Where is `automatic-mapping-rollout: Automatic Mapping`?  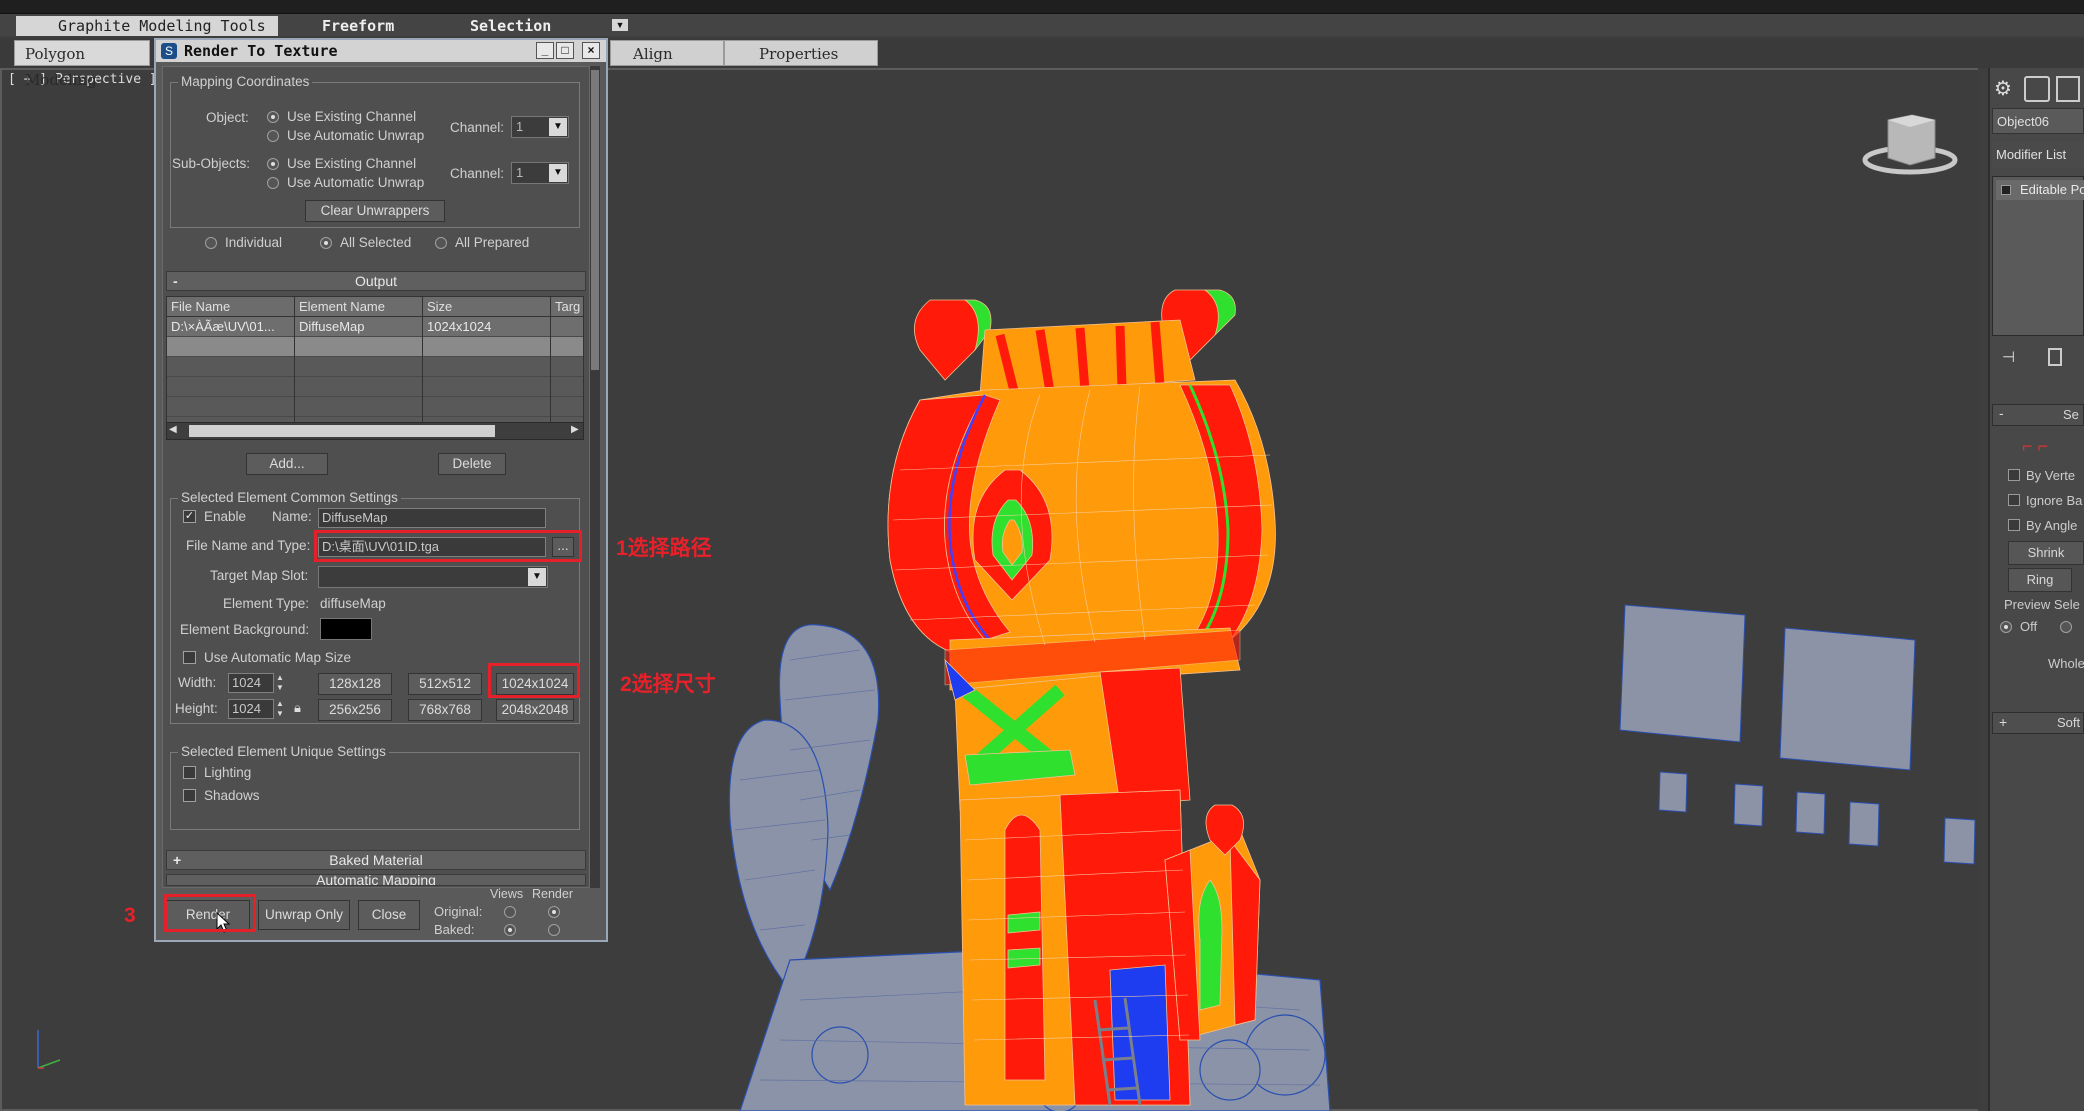 automatic-mapping-rollout: Automatic Mapping is located at coordinates (376, 880).